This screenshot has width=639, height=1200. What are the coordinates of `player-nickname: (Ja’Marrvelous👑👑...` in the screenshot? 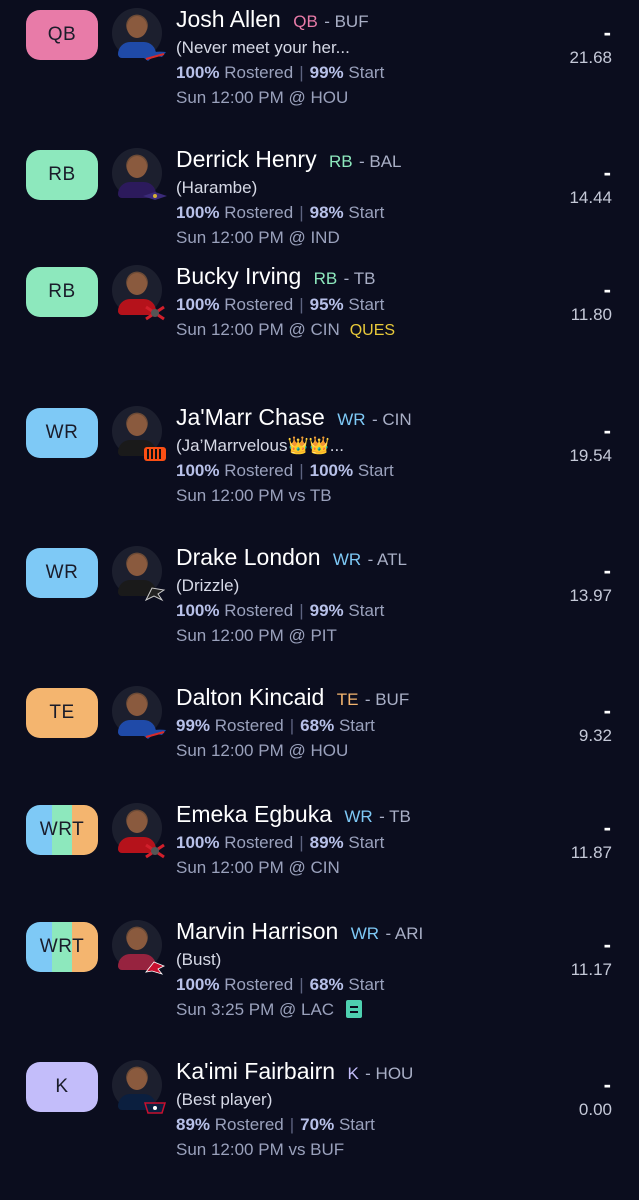 It's located at (260, 445).